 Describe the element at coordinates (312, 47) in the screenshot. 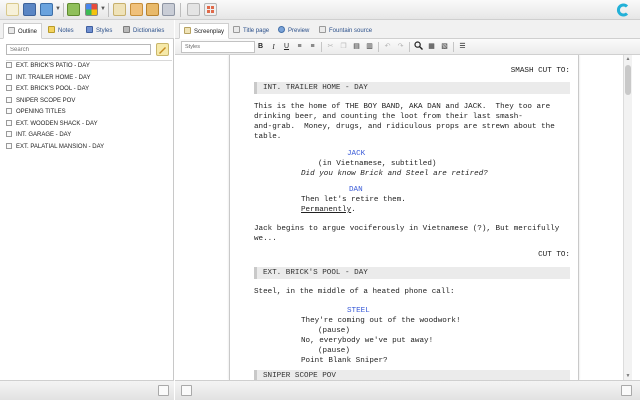

I see `align-center-icon: ≡` at that location.